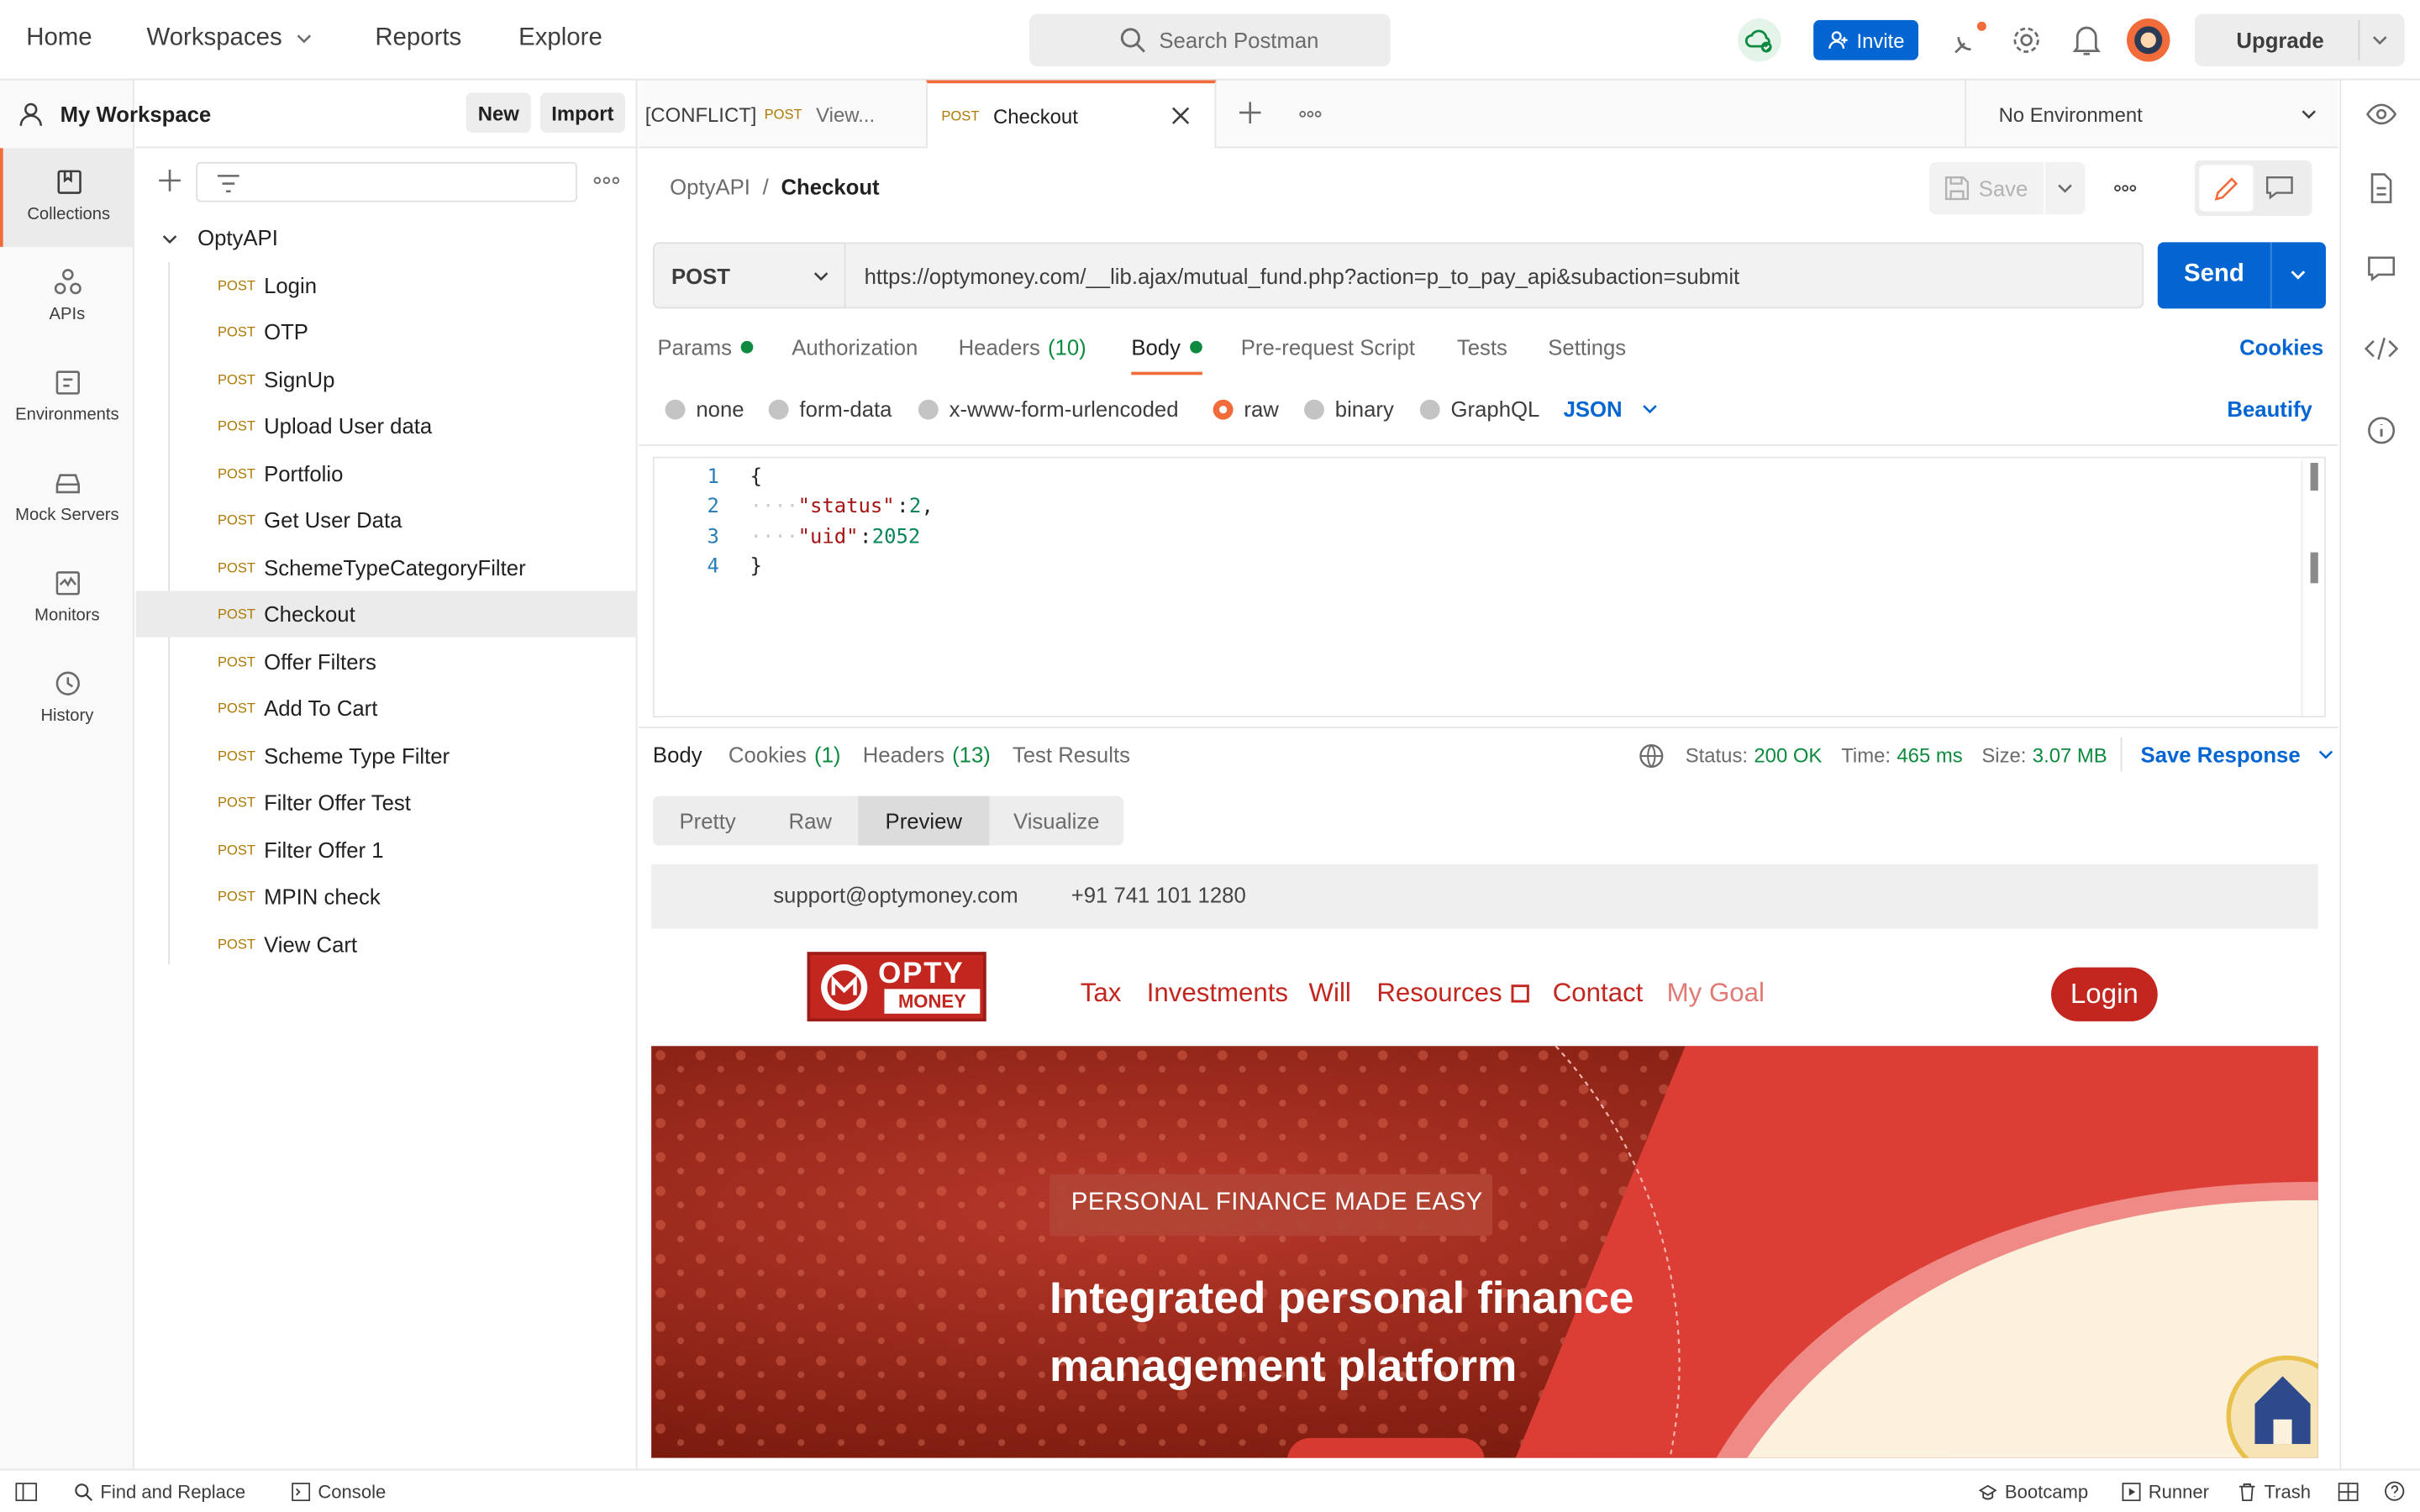 The height and width of the screenshot is (1512, 2420). I want to click on radio-graphql: GraphQL, so click(1479, 408).